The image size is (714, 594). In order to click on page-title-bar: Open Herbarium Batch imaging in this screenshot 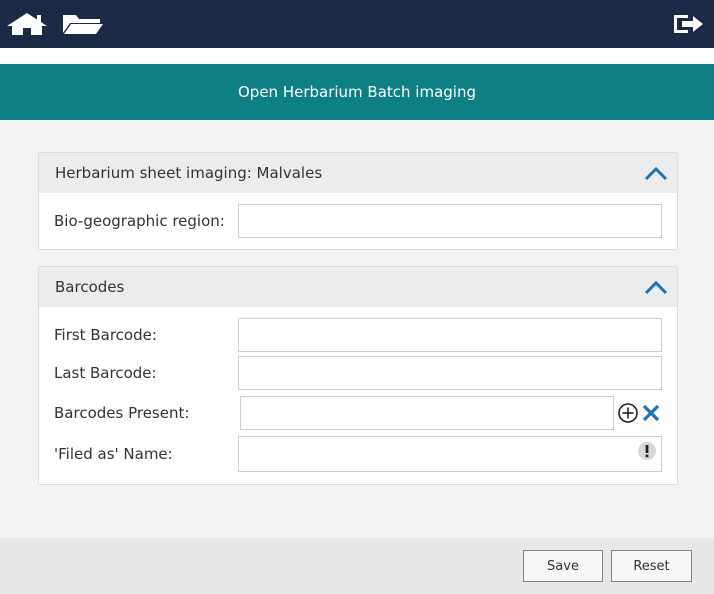, I will do `click(357, 92)`.